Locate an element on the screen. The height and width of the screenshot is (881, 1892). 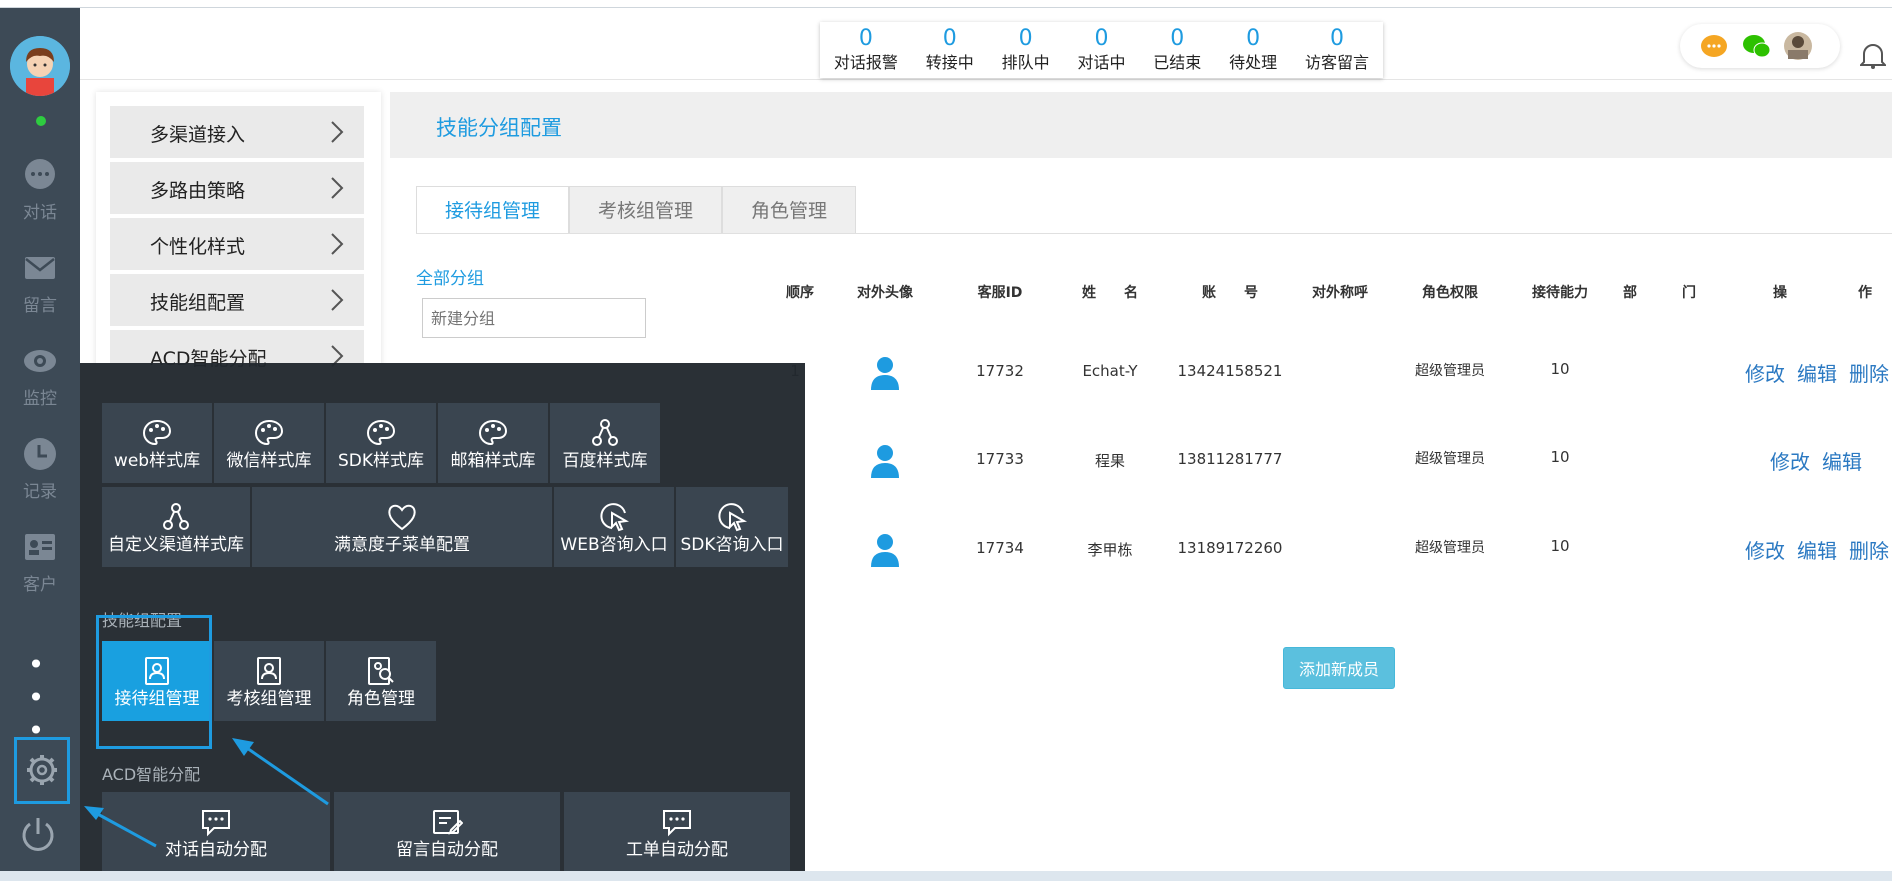
nav-records: 记录 is located at coordinates (40, 469).